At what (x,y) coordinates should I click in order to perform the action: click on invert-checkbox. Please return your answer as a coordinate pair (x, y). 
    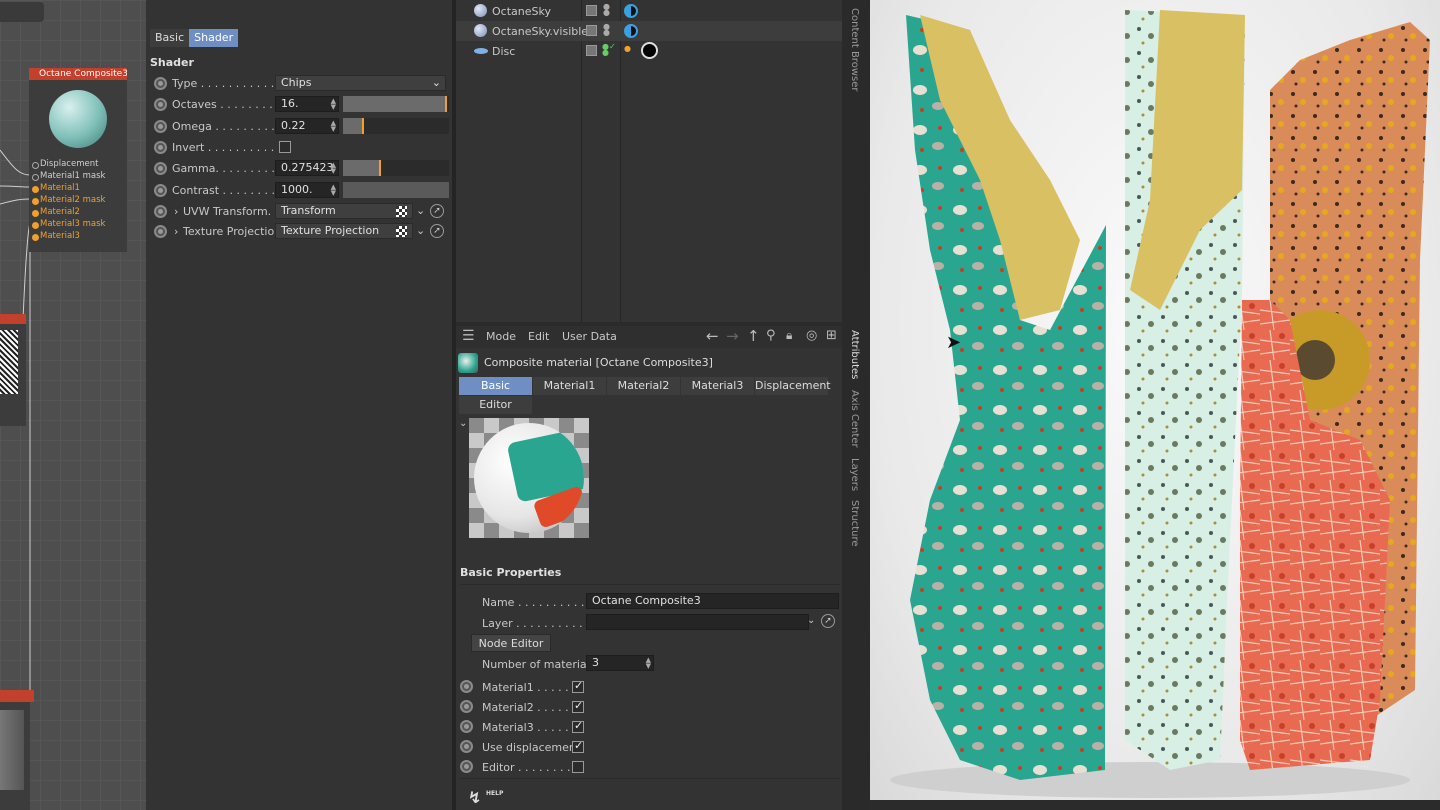
    Looking at the image, I should click on (285, 147).